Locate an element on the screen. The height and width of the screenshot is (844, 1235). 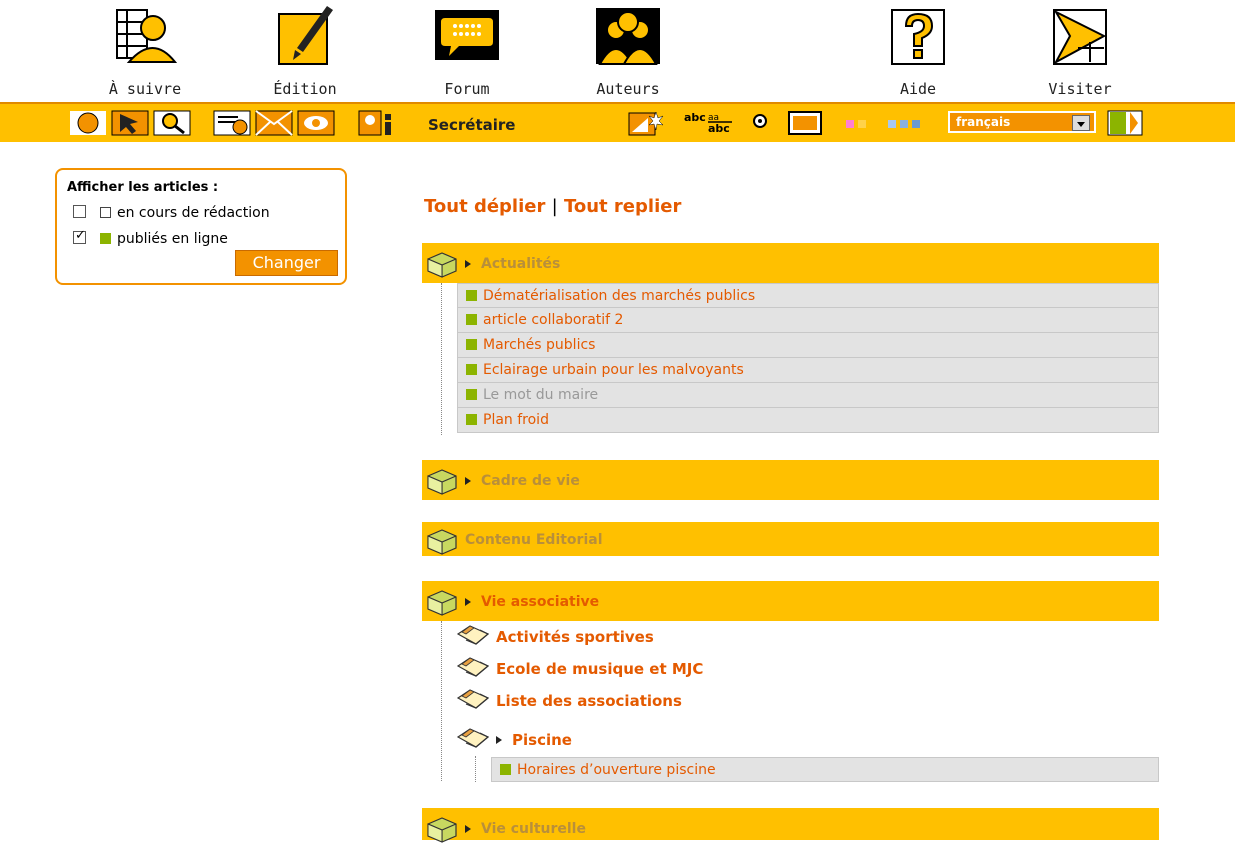
spelling-icon: abc aa abc is located at coordinates (729, 123).